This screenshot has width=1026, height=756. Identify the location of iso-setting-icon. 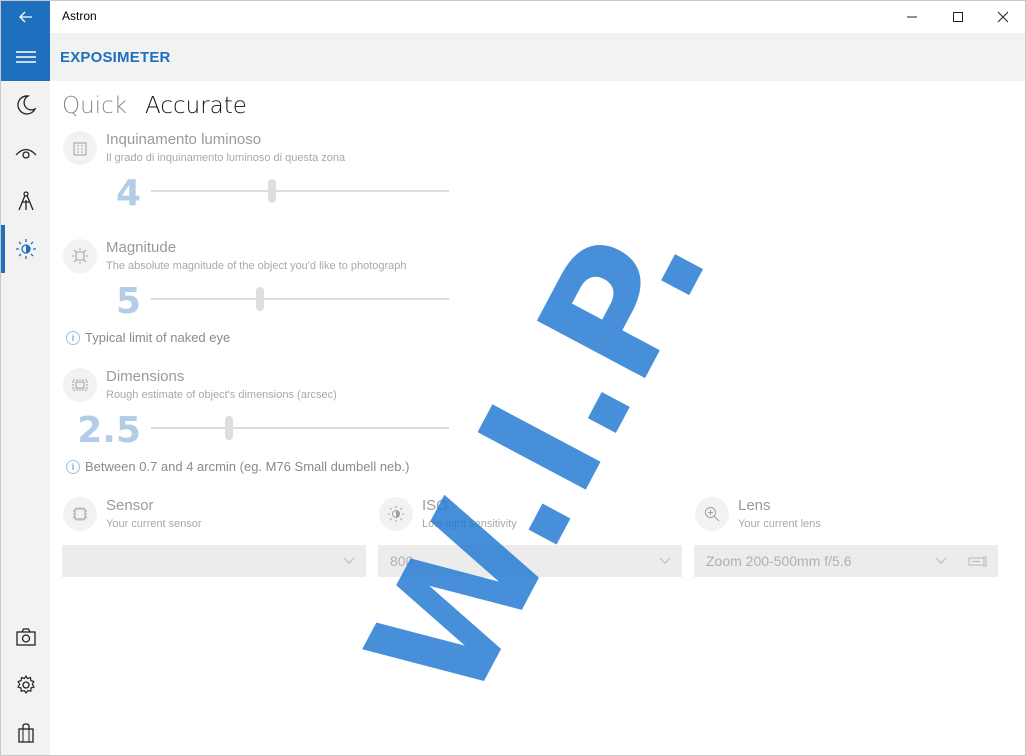
(396, 514).